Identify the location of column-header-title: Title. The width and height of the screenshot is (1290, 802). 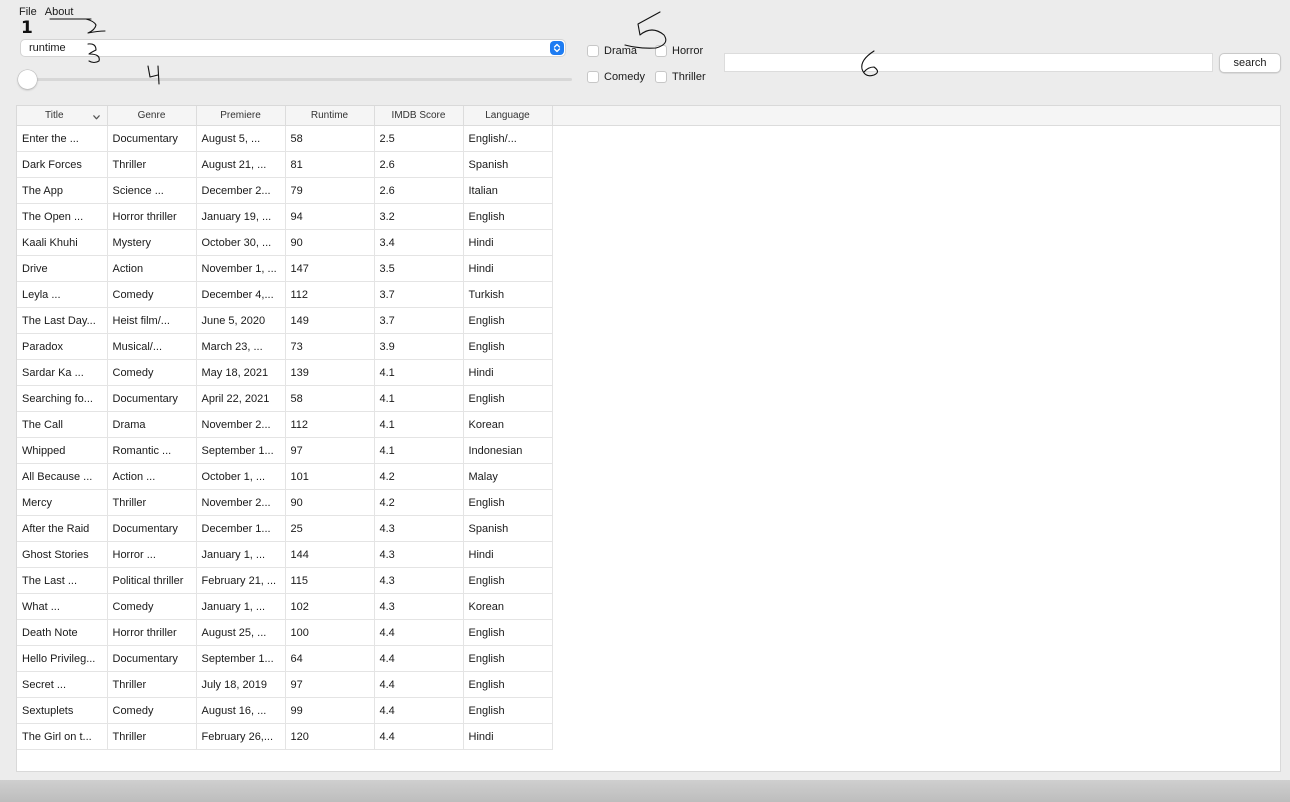
(62, 116).